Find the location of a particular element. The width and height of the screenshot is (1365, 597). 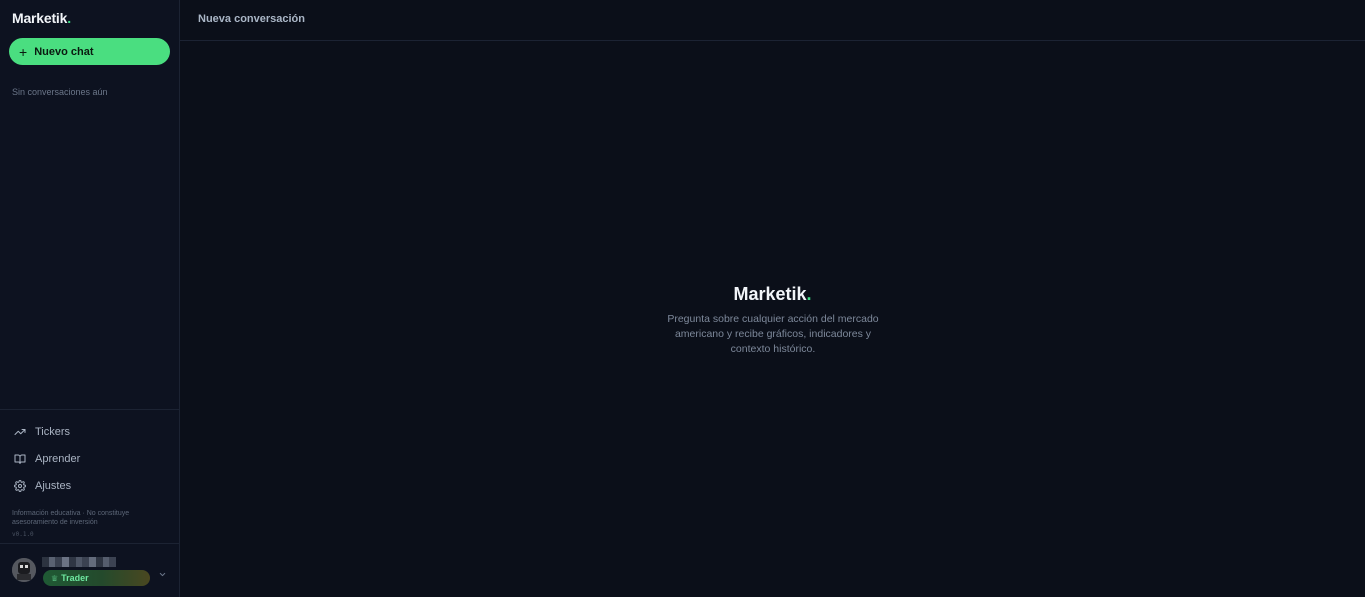

trending-up-icon is located at coordinates (20, 432).